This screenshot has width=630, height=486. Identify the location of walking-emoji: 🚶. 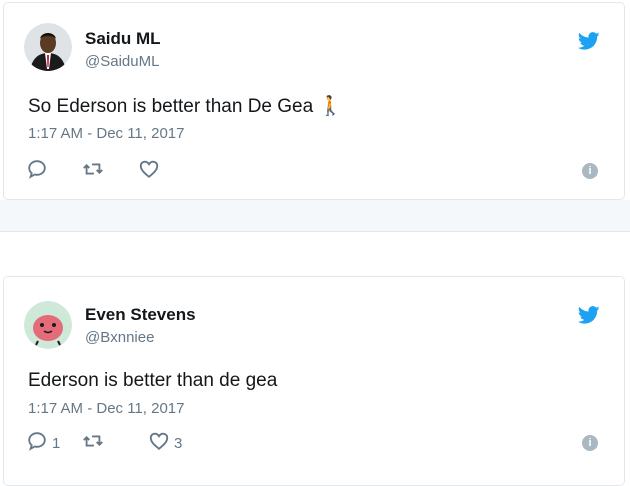
(330, 106).